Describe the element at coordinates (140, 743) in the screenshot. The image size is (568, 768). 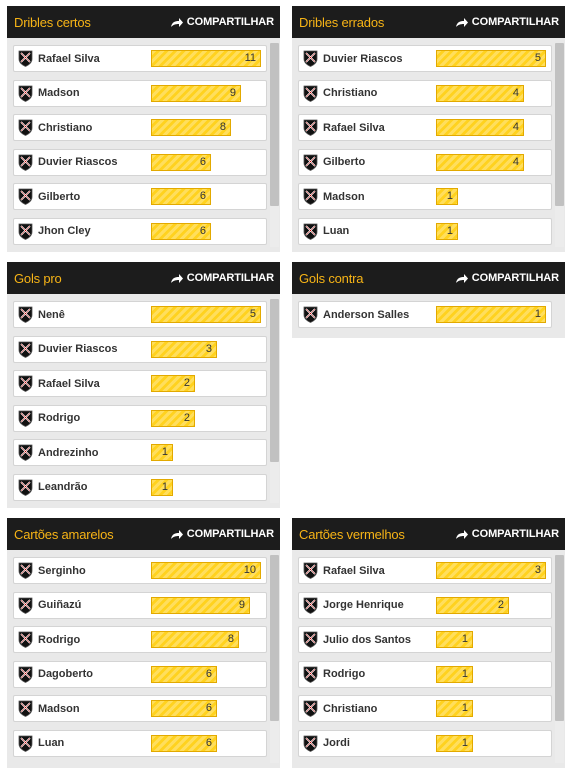
I see `player-row: Luan 6` at that location.